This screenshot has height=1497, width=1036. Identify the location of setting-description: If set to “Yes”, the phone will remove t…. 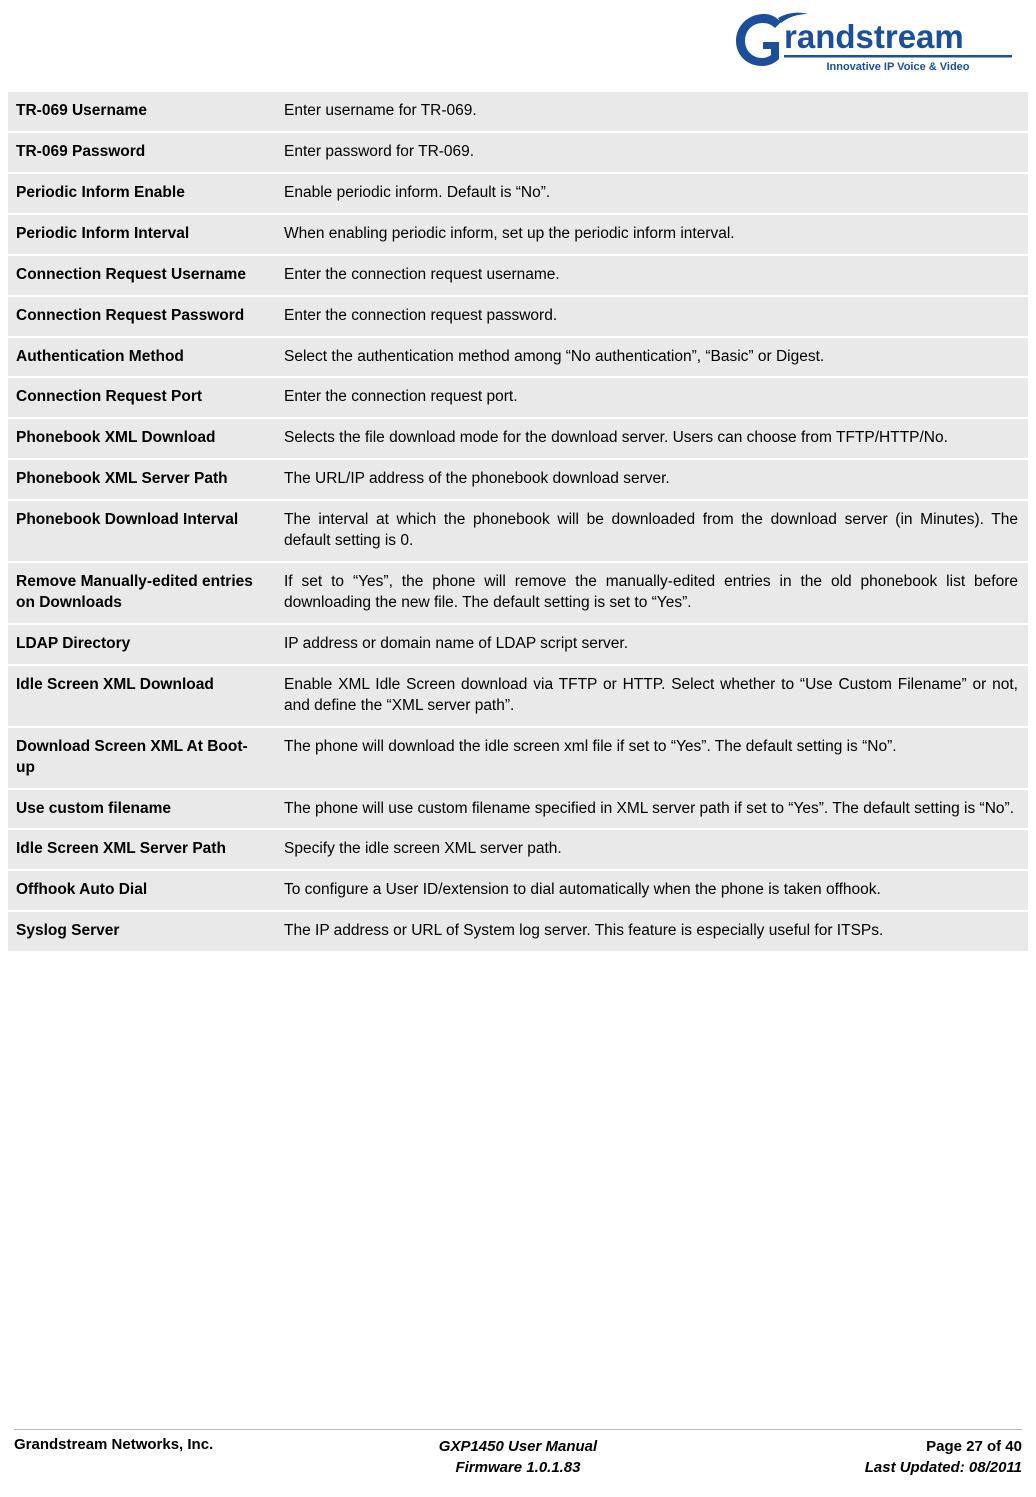
(650, 593).